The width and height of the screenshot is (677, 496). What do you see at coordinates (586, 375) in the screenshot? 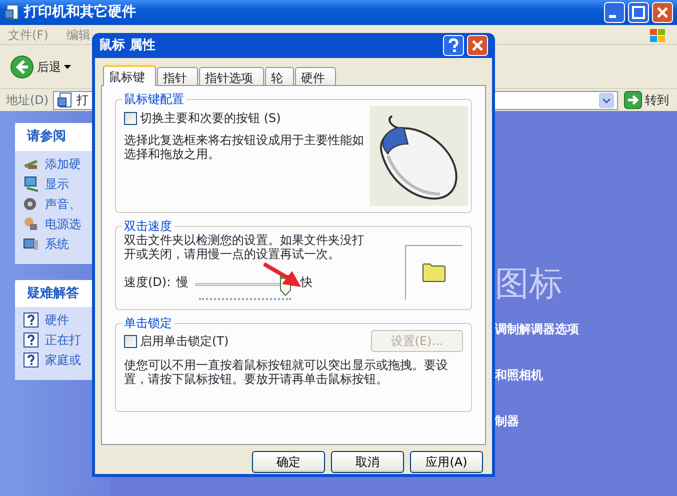
I see `task-link: 和照相机` at bounding box center [586, 375].